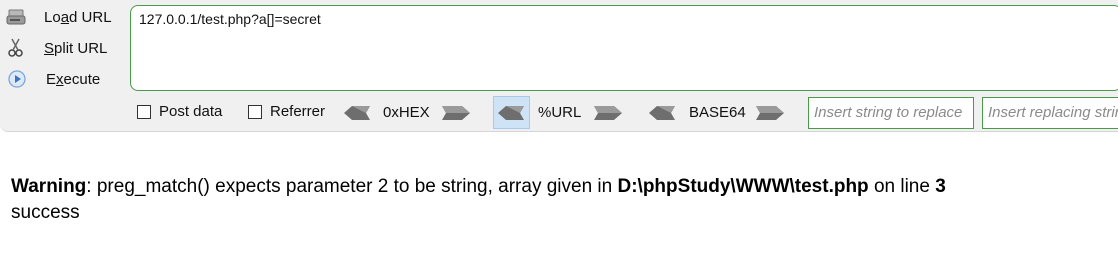  I want to click on hex-encode-arrow-icon, so click(456, 113).